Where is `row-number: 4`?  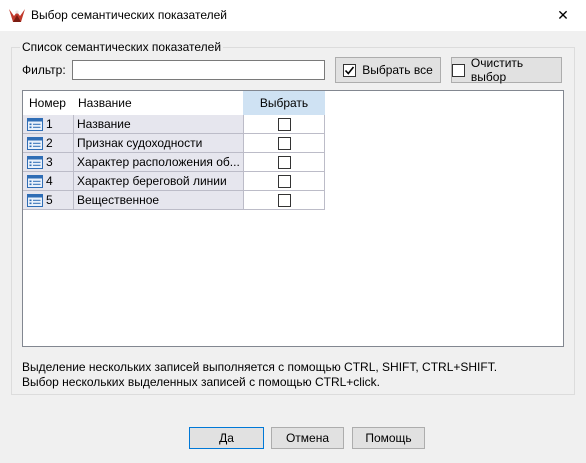 row-number: 4 is located at coordinates (49, 181).